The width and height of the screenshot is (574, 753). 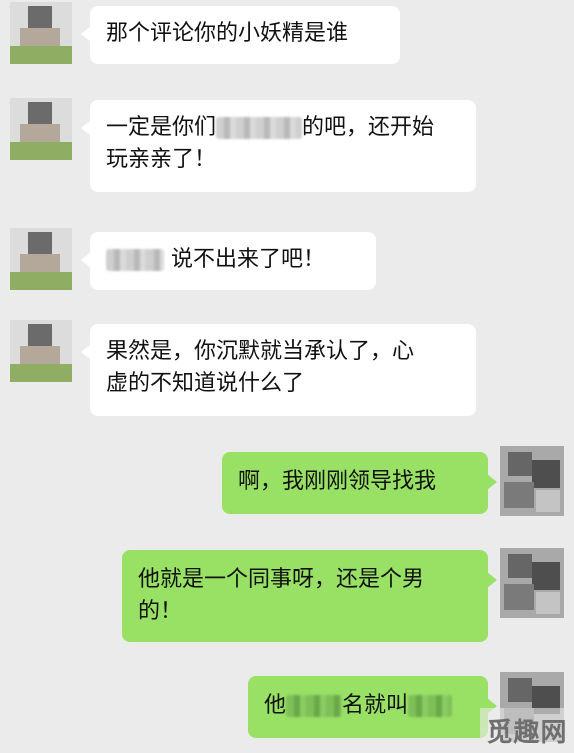 I want to click on incoming-message-bubble: 说不出来了吧！, so click(x=228, y=261).